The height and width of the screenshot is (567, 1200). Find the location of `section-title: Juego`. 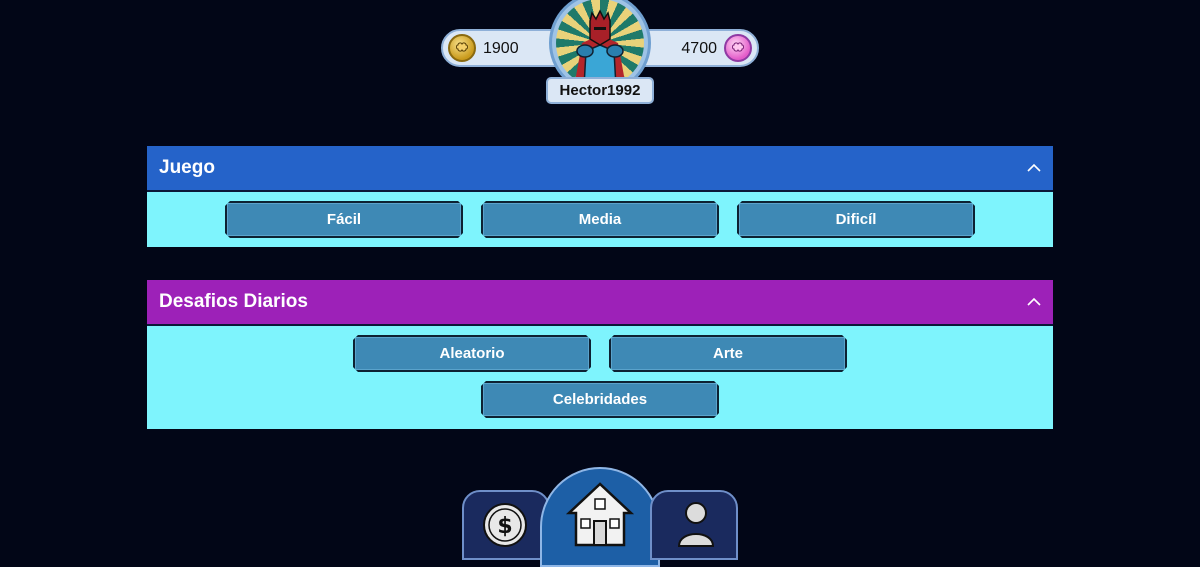

section-title: Juego is located at coordinates (187, 167).